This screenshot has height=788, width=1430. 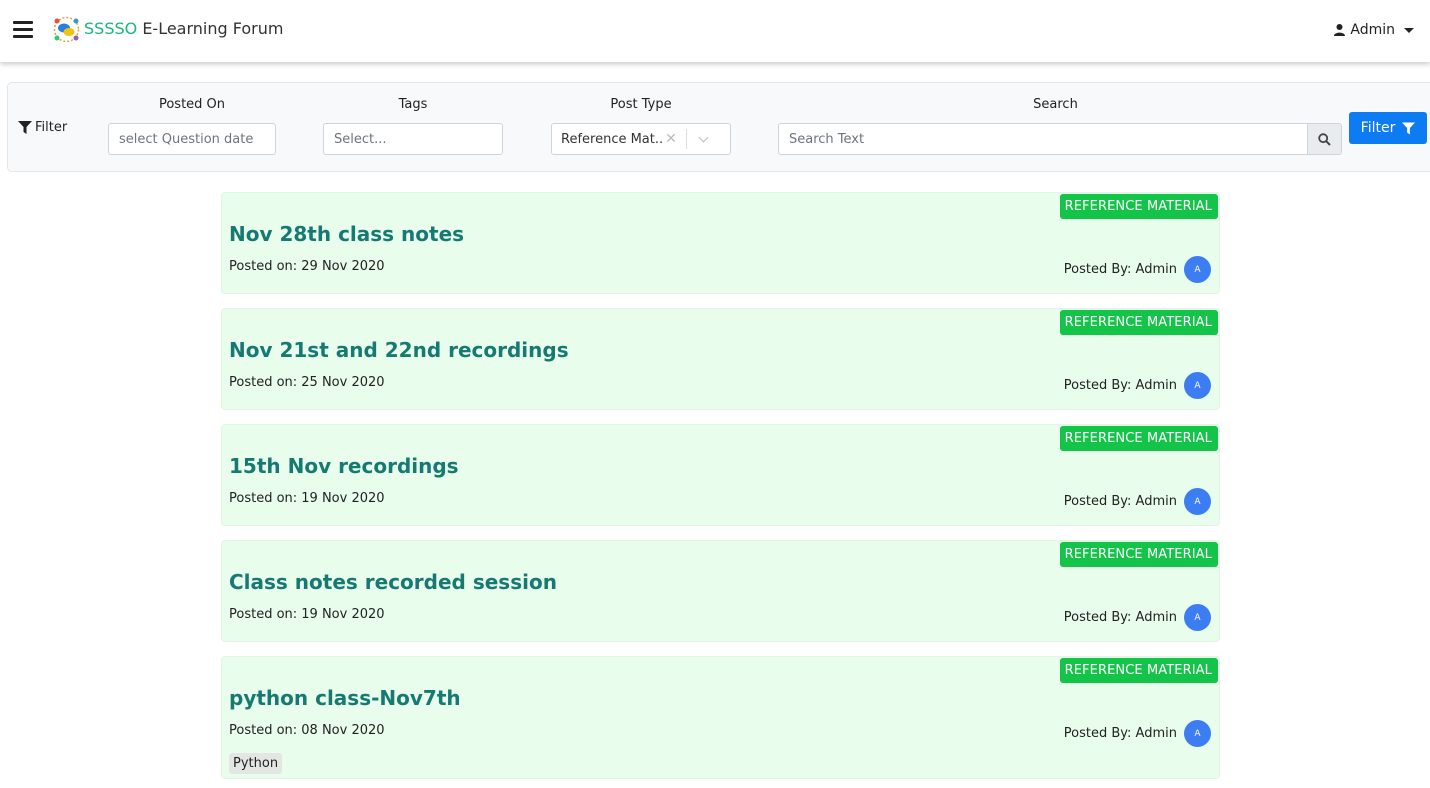 What do you see at coordinates (413, 104) in the screenshot?
I see `tags-label: Tags` at bounding box center [413, 104].